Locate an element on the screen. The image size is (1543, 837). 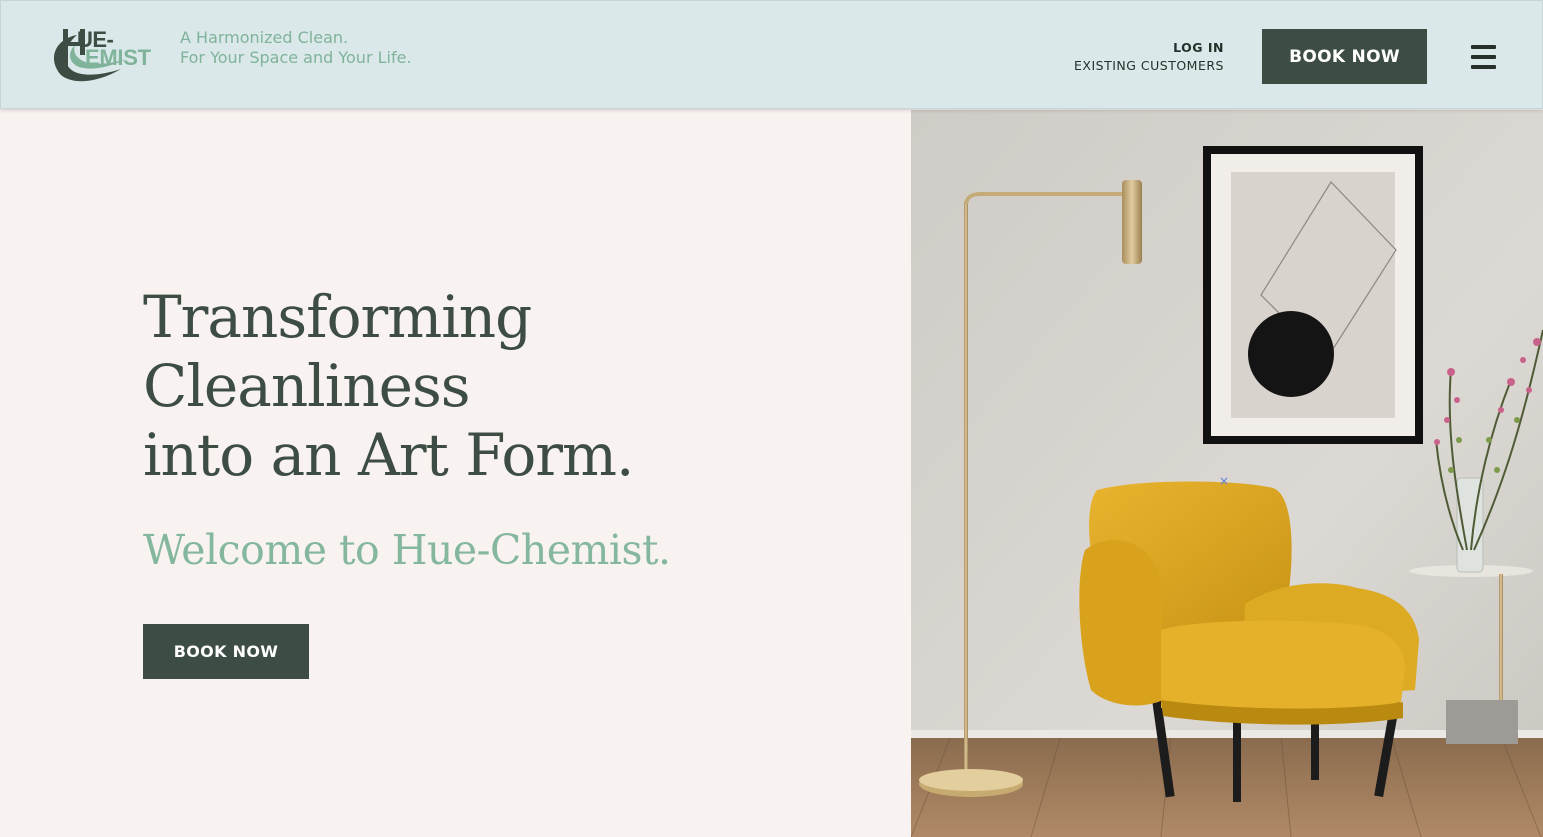
hue-chemist-logo: UE- EMIST is located at coordinates (103, 55).